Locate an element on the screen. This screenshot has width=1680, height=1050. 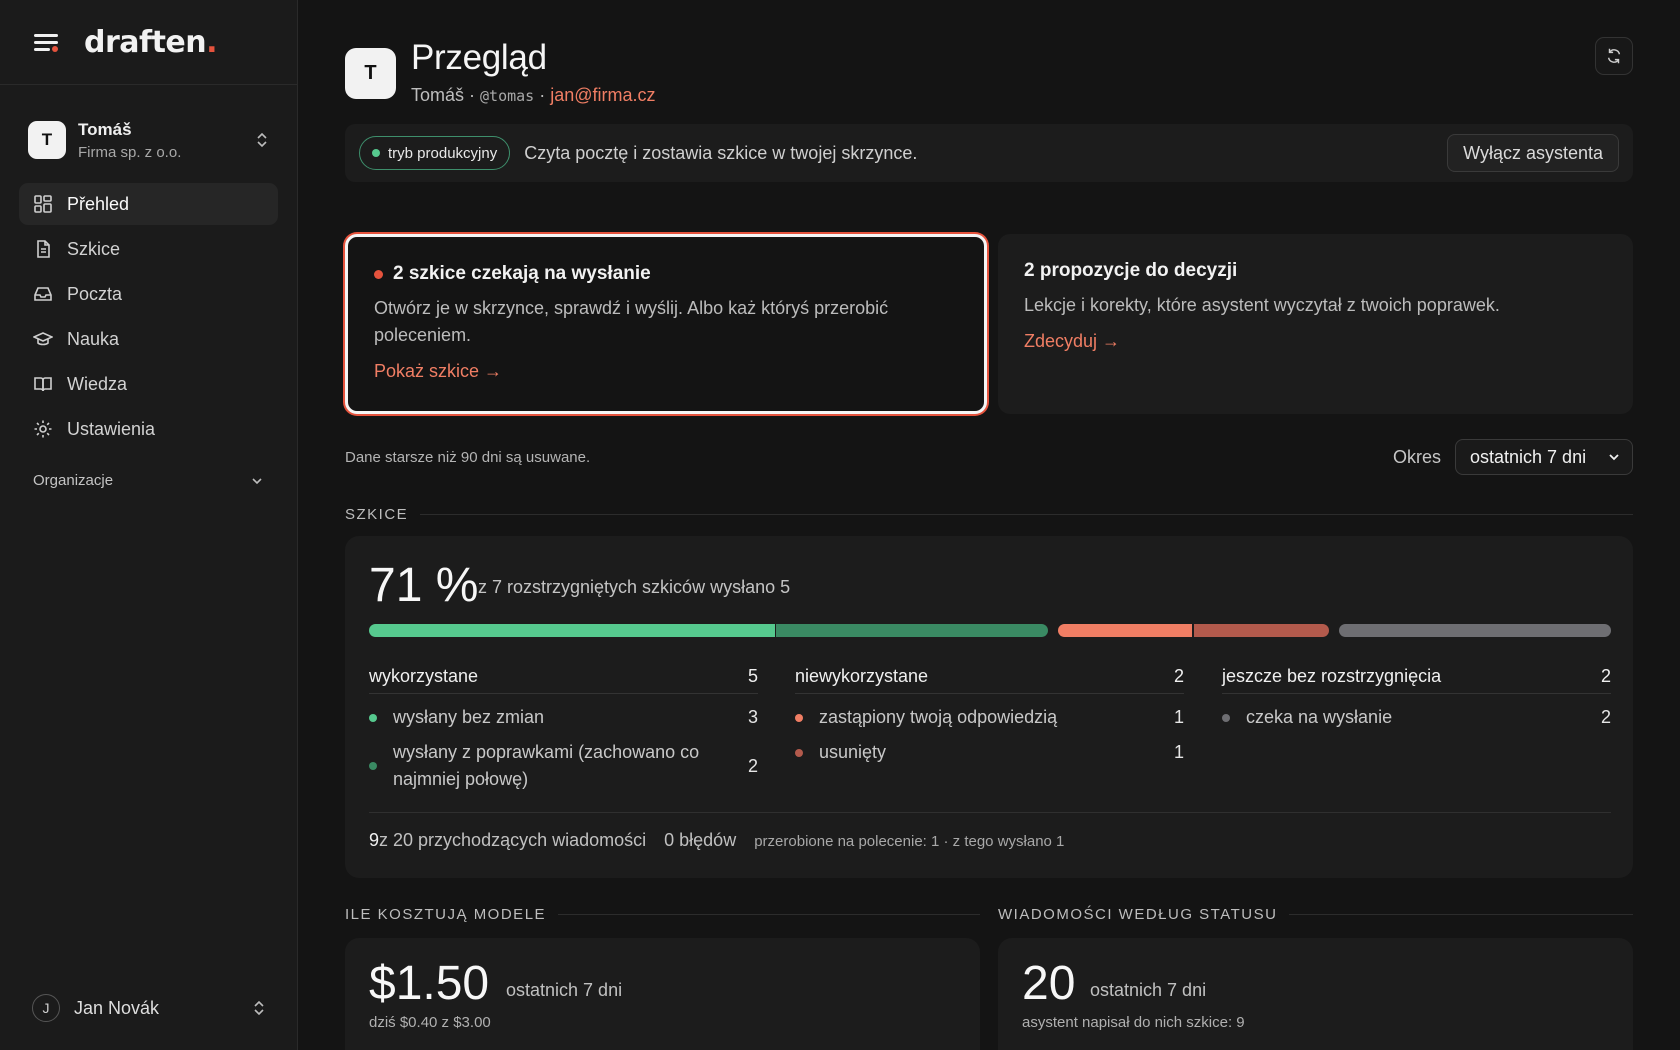
status-section-heading: WIADOMOŚCI WEDŁUG STATUSU is located at coordinates (1315, 914).